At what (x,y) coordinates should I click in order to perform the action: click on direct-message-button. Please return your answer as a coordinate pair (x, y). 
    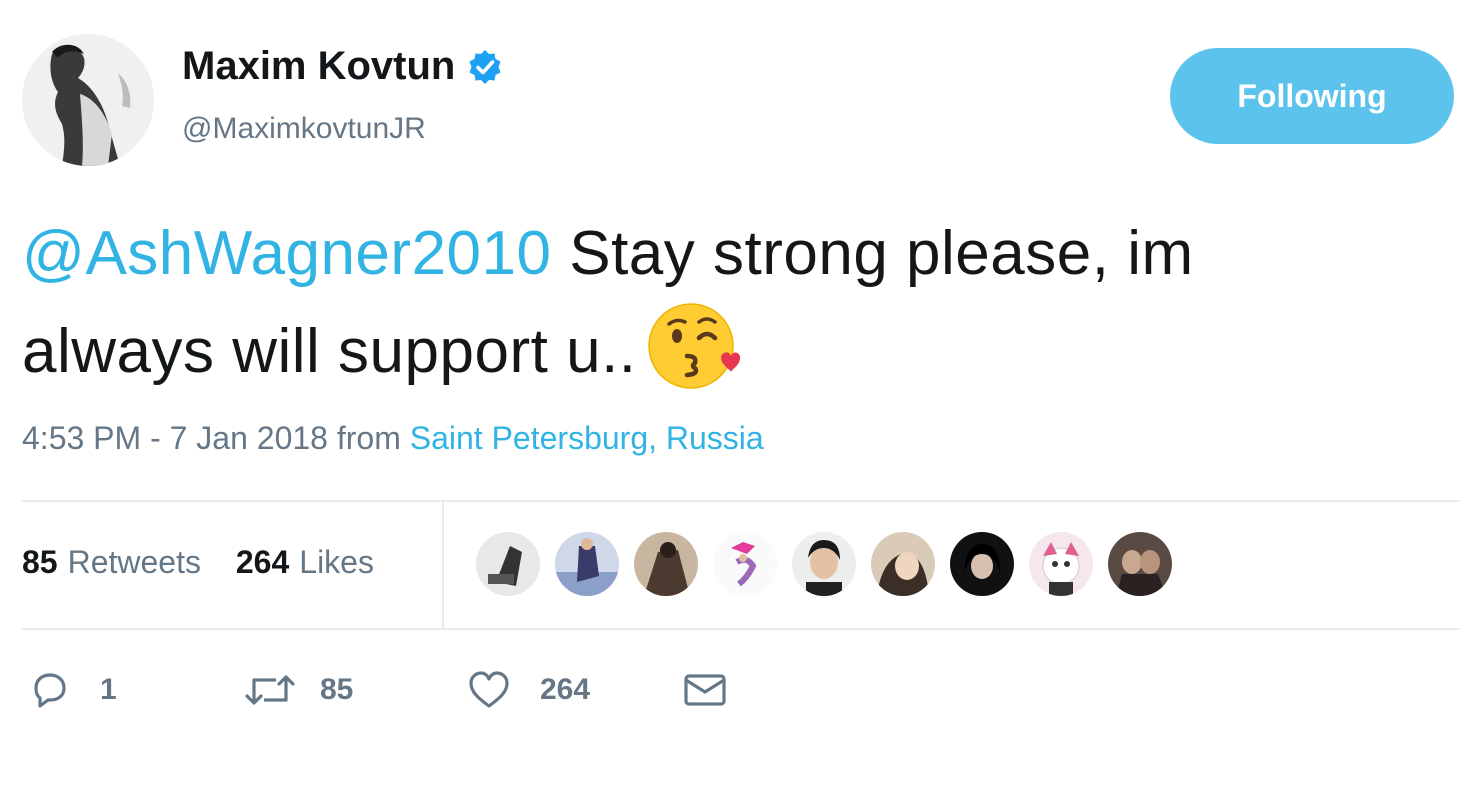
    Looking at the image, I should click on (705, 690).